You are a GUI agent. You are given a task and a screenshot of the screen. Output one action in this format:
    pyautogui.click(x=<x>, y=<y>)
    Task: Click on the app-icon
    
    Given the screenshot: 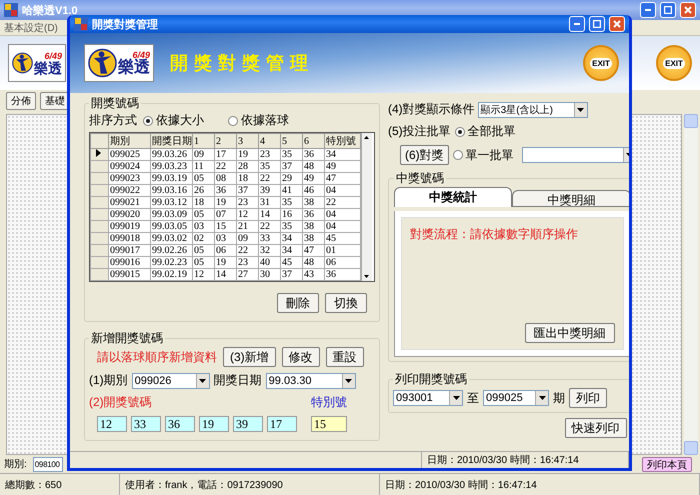 What is the action you would take?
    pyautogui.click(x=11, y=10)
    